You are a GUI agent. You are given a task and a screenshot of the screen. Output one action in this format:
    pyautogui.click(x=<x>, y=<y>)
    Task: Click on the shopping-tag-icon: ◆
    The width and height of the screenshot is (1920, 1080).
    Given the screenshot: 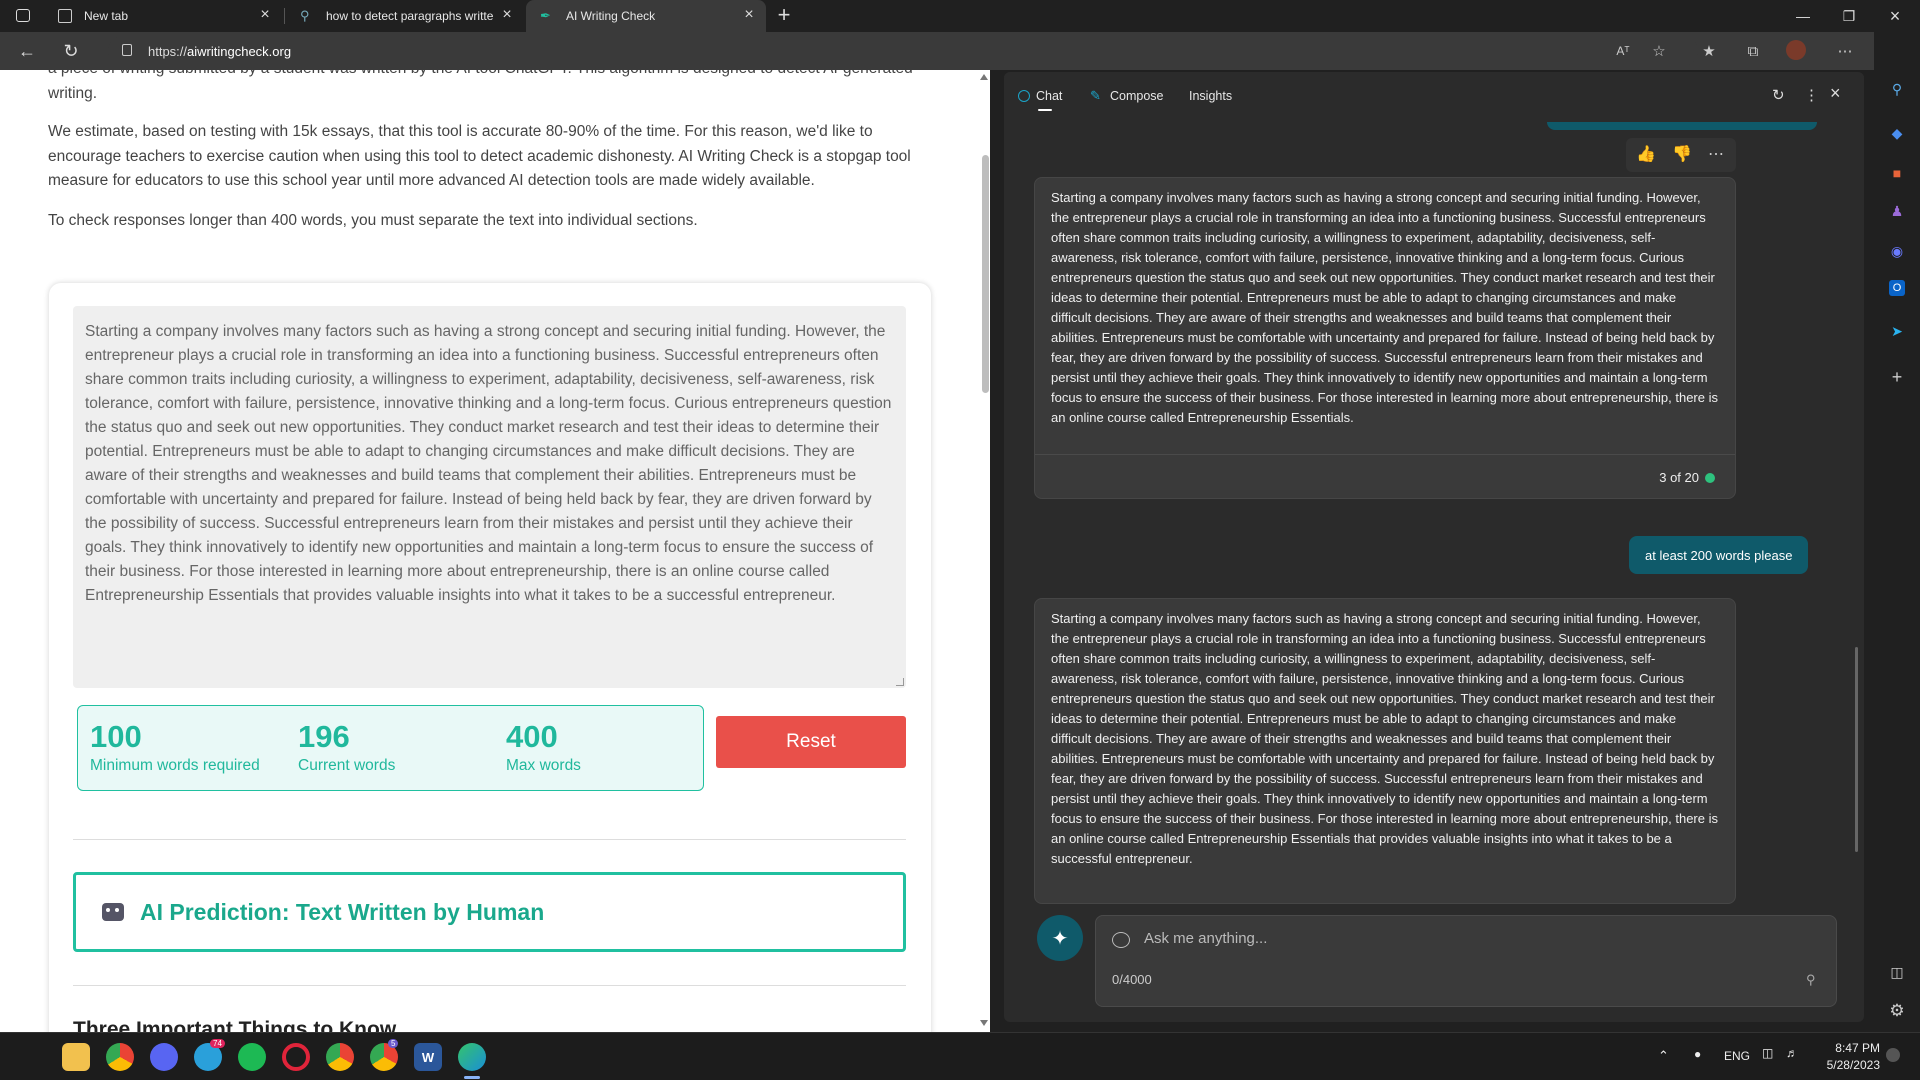 What is the action you would take?
    pyautogui.click(x=1897, y=133)
    